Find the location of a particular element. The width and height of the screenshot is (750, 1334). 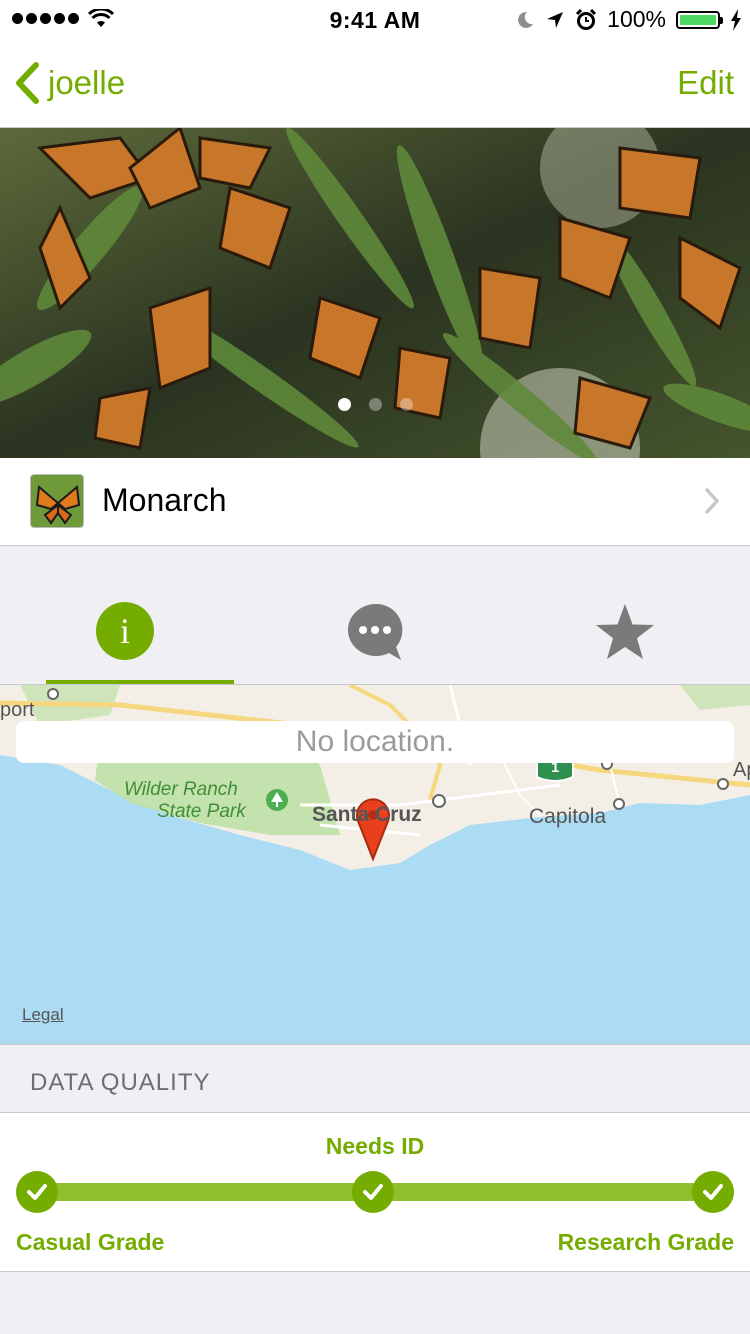

chevron-right-icon is located at coordinates (712, 501).